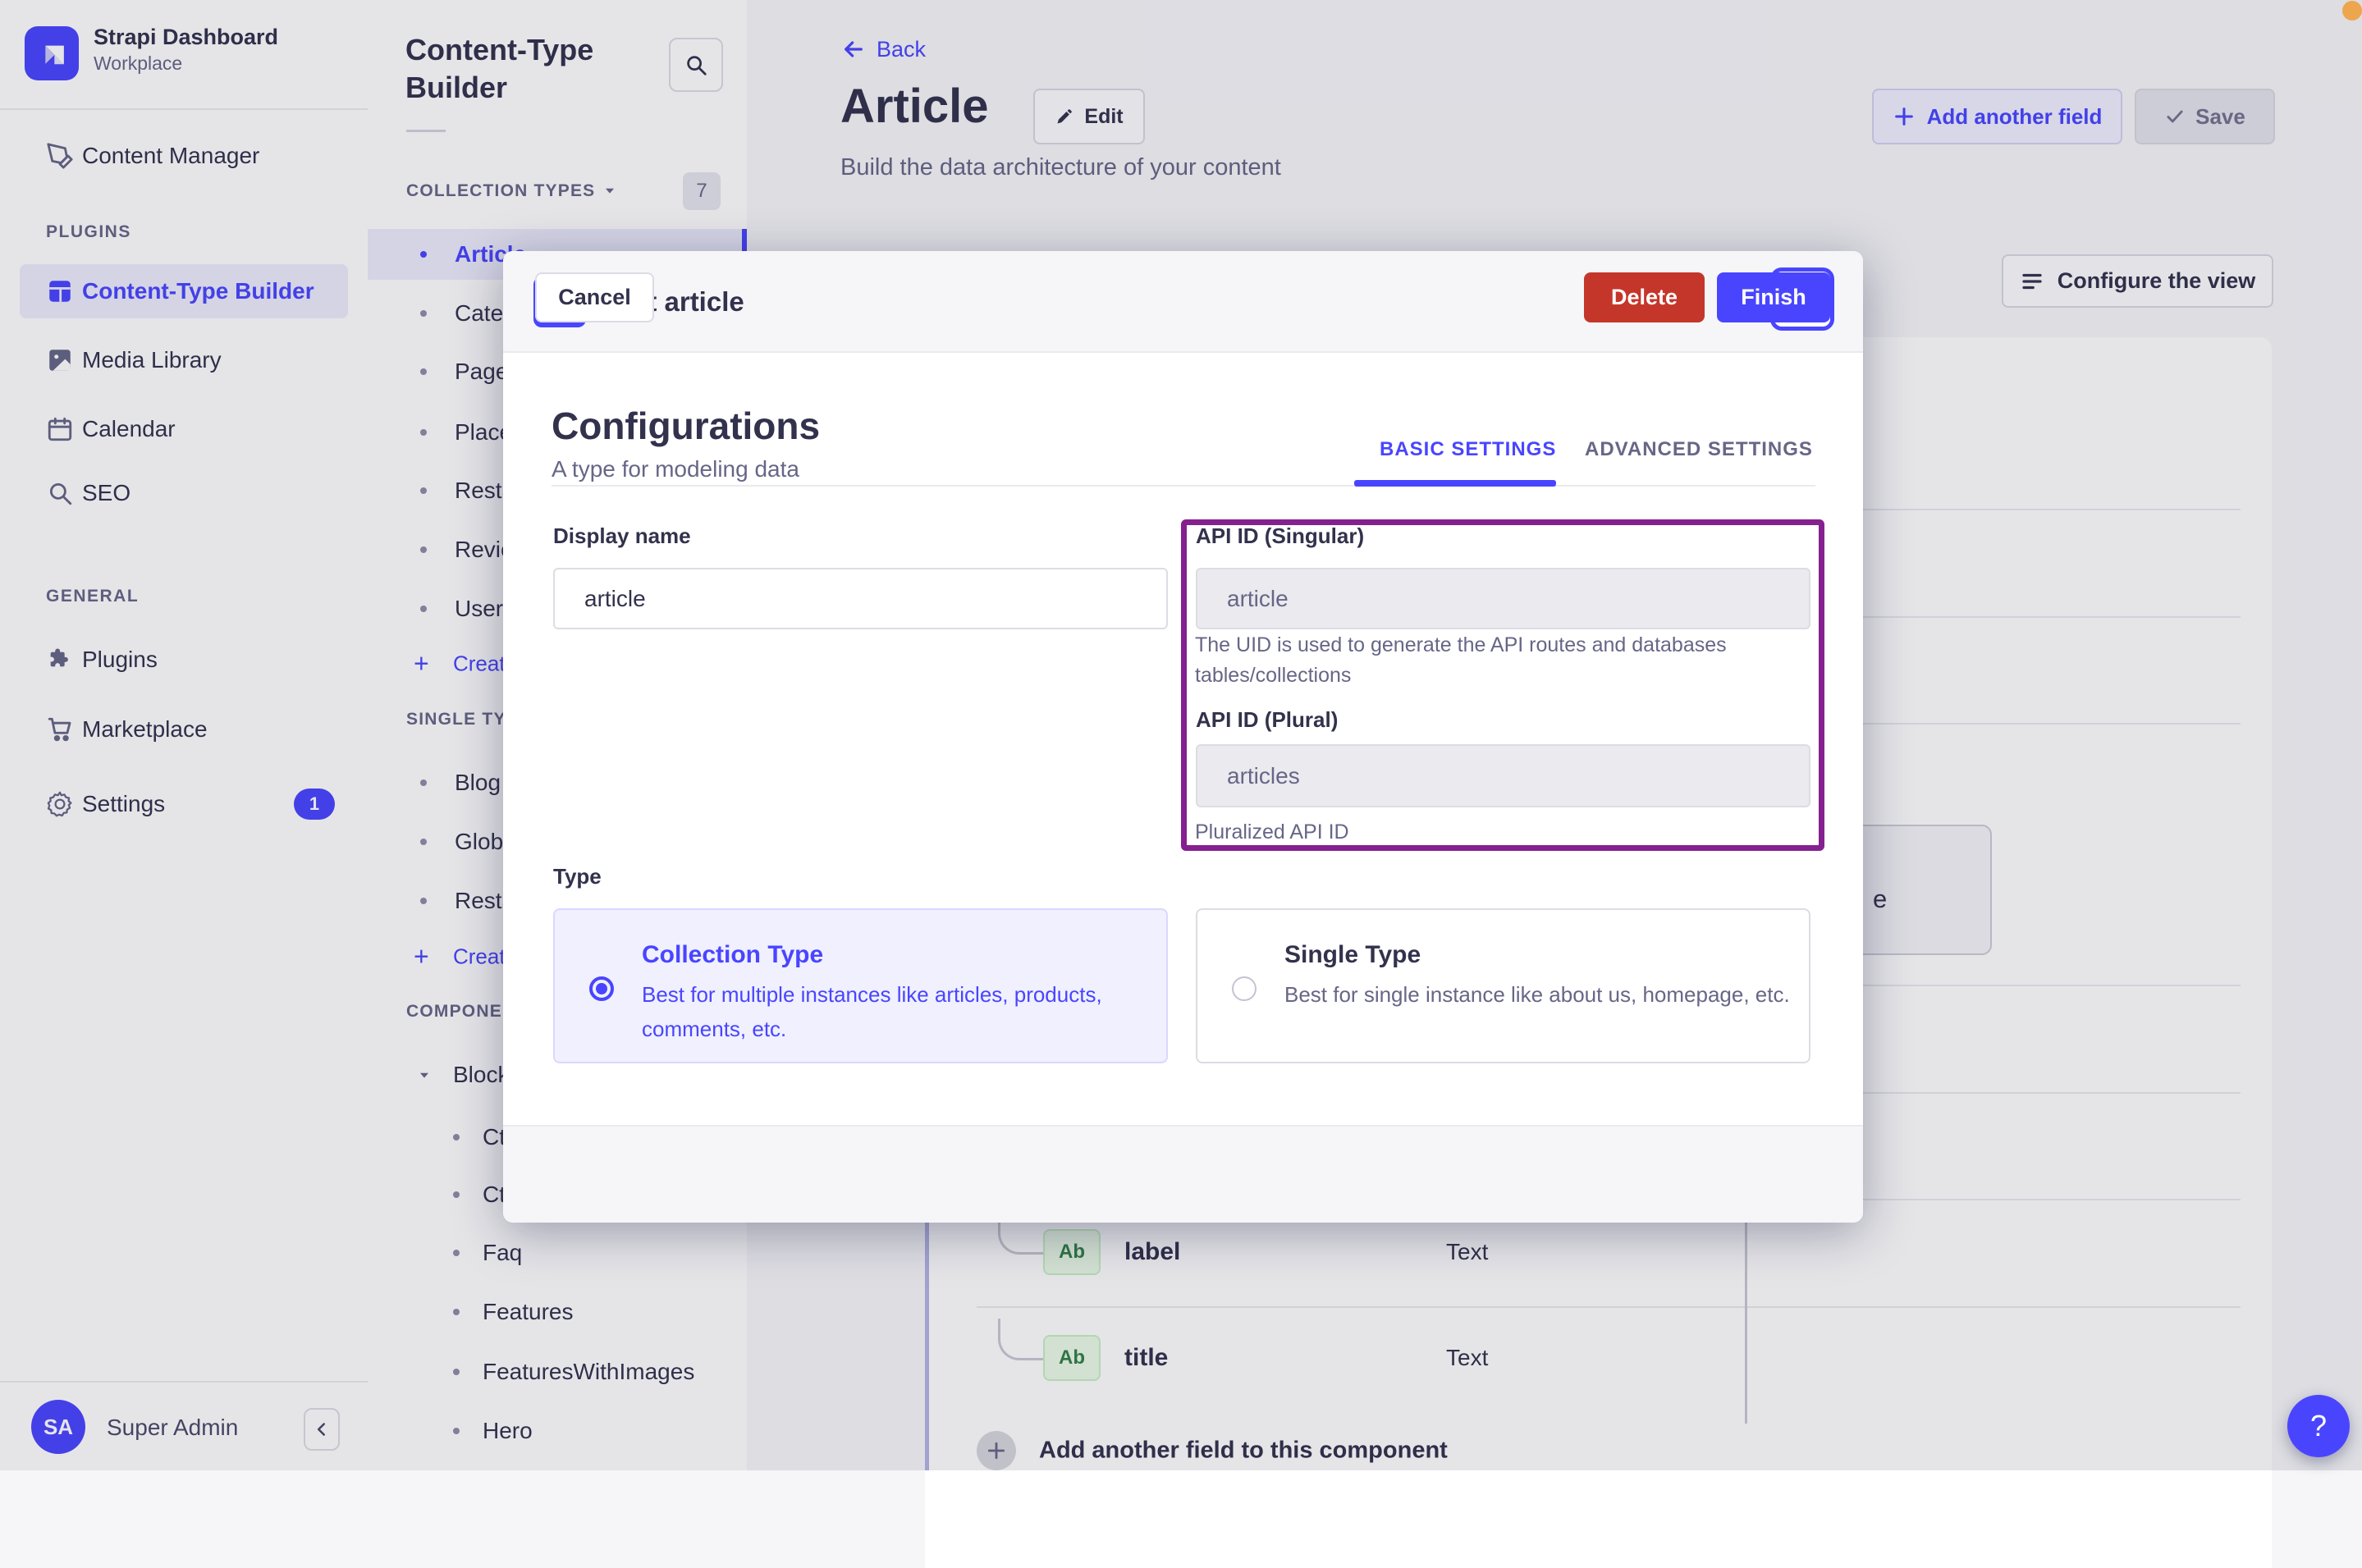 Image resolution: width=2362 pixels, height=1568 pixels. I want to click on radio-unselected-icon, so click(1244, 988).